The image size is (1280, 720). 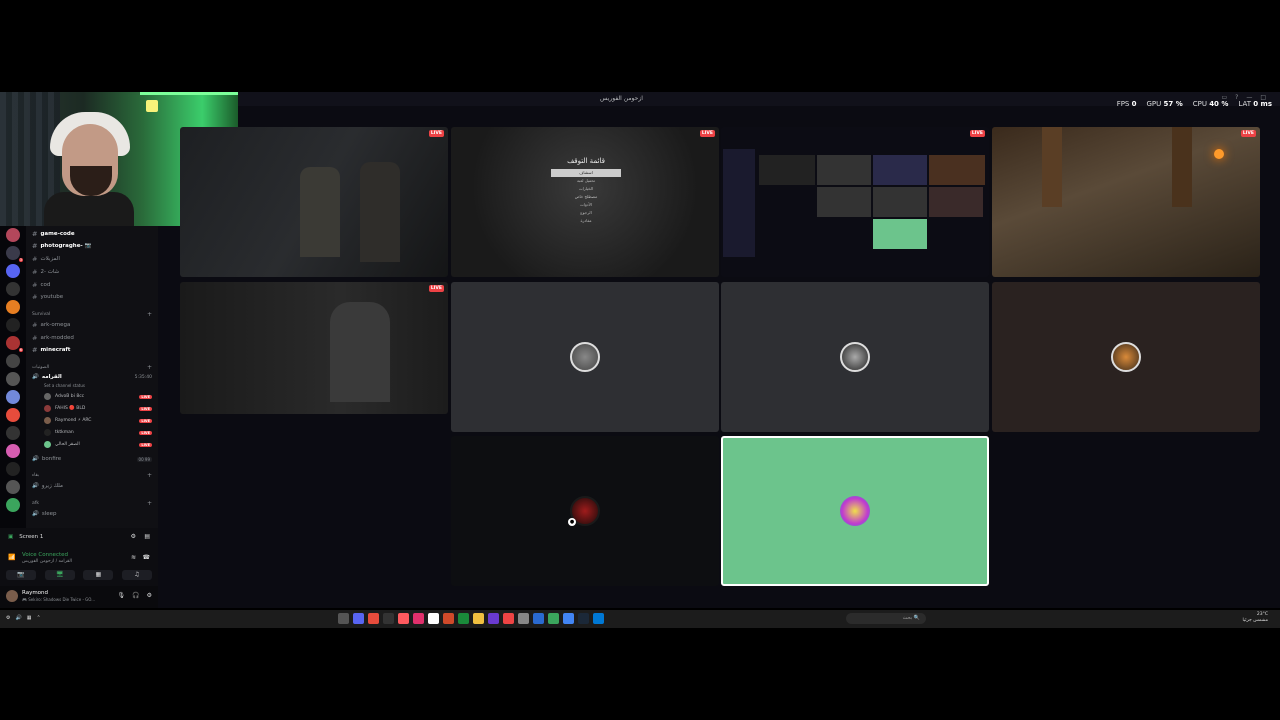 I want to click on edge-icon, so click(x=598, y=618).